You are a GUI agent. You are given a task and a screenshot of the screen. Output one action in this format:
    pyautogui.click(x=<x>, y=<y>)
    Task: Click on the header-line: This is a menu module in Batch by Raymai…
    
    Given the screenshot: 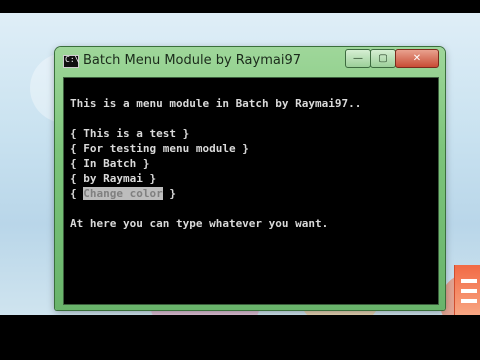 What is the action you would take?
    pyautogui.click(x=216, y=103)
    